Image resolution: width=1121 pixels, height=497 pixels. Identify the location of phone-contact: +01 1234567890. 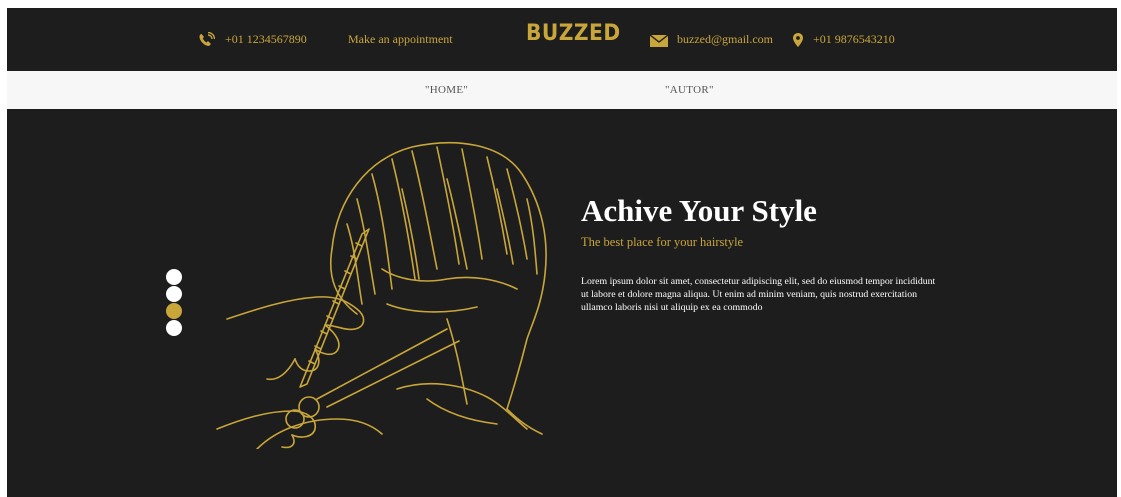
(252, 39).